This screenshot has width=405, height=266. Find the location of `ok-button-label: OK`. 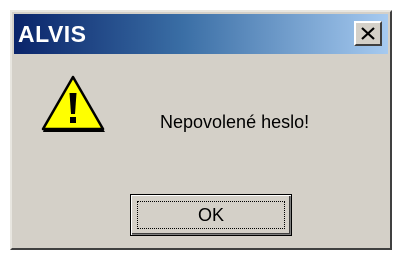

ok-button-label: OK is located at coordinates (210, 214).